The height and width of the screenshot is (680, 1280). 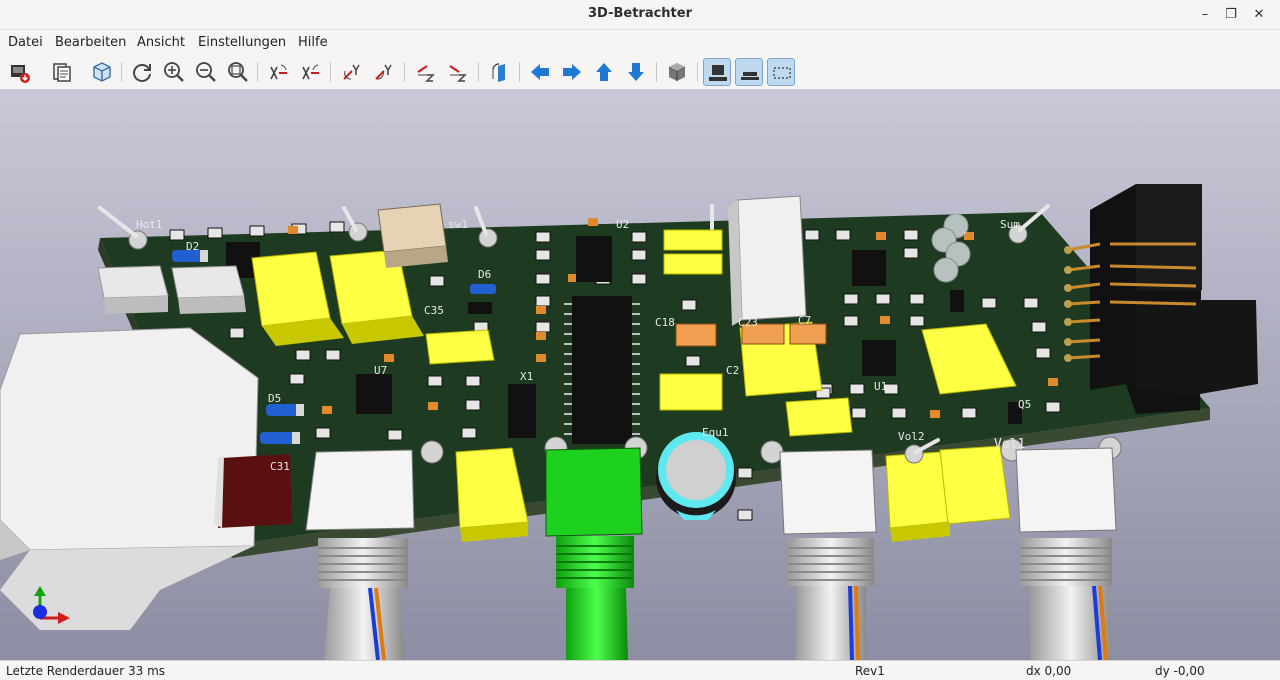 I want to click on label-c2: C2, so click(x=732, y=370).